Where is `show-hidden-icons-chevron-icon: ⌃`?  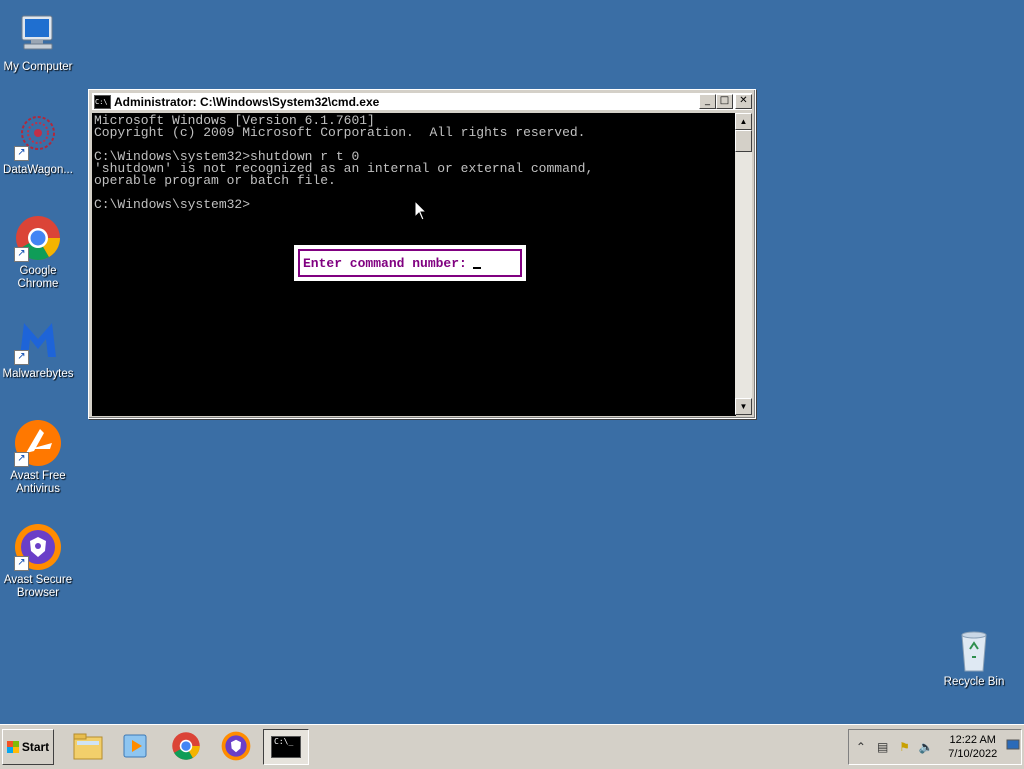 show-hidden-icons-chevron-icon: ⌃ is located at coordinates (861, 747).